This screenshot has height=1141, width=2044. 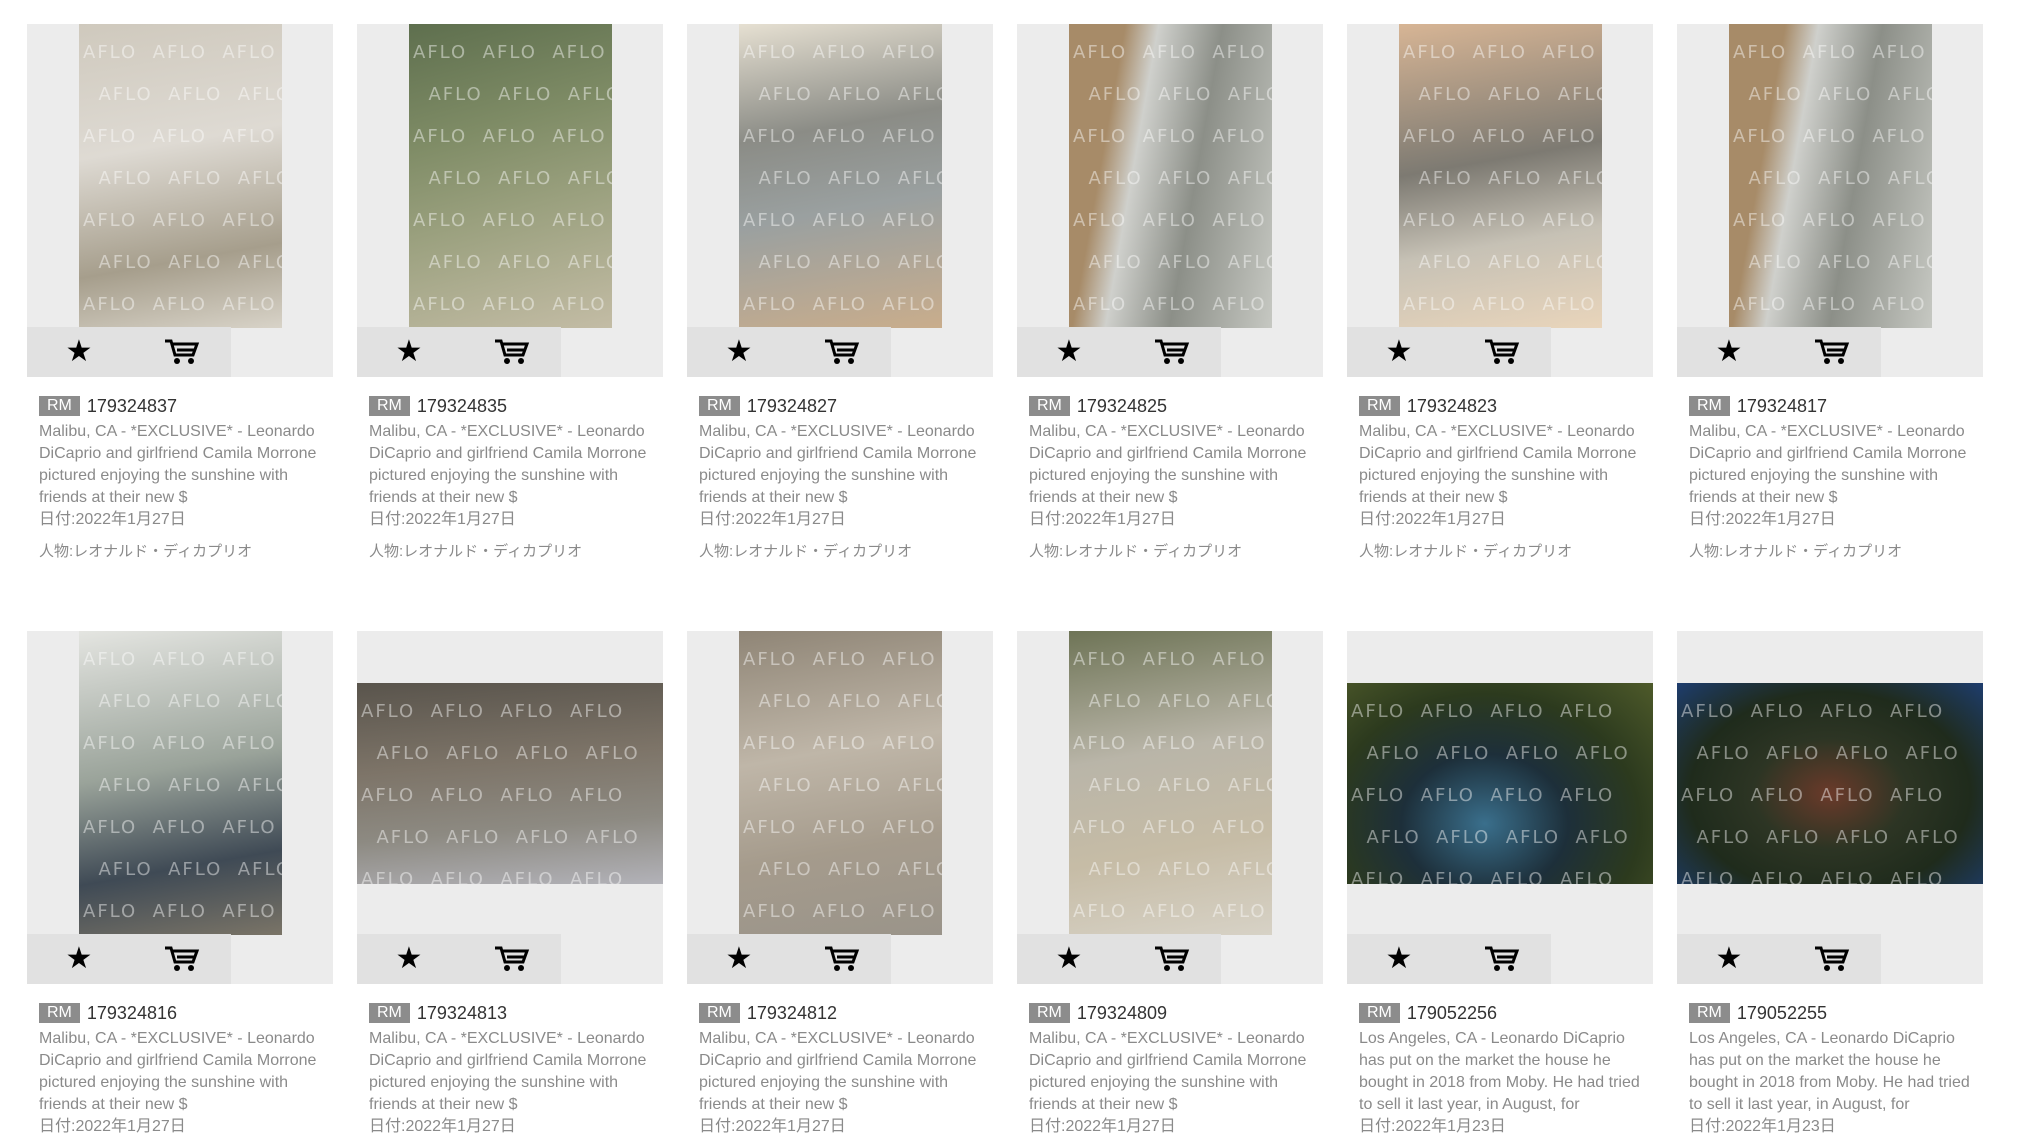 What do you see at coordinates (462, 406) in the screenshot?
I see `image-id: 179324835` at bounding box center [462, 406].